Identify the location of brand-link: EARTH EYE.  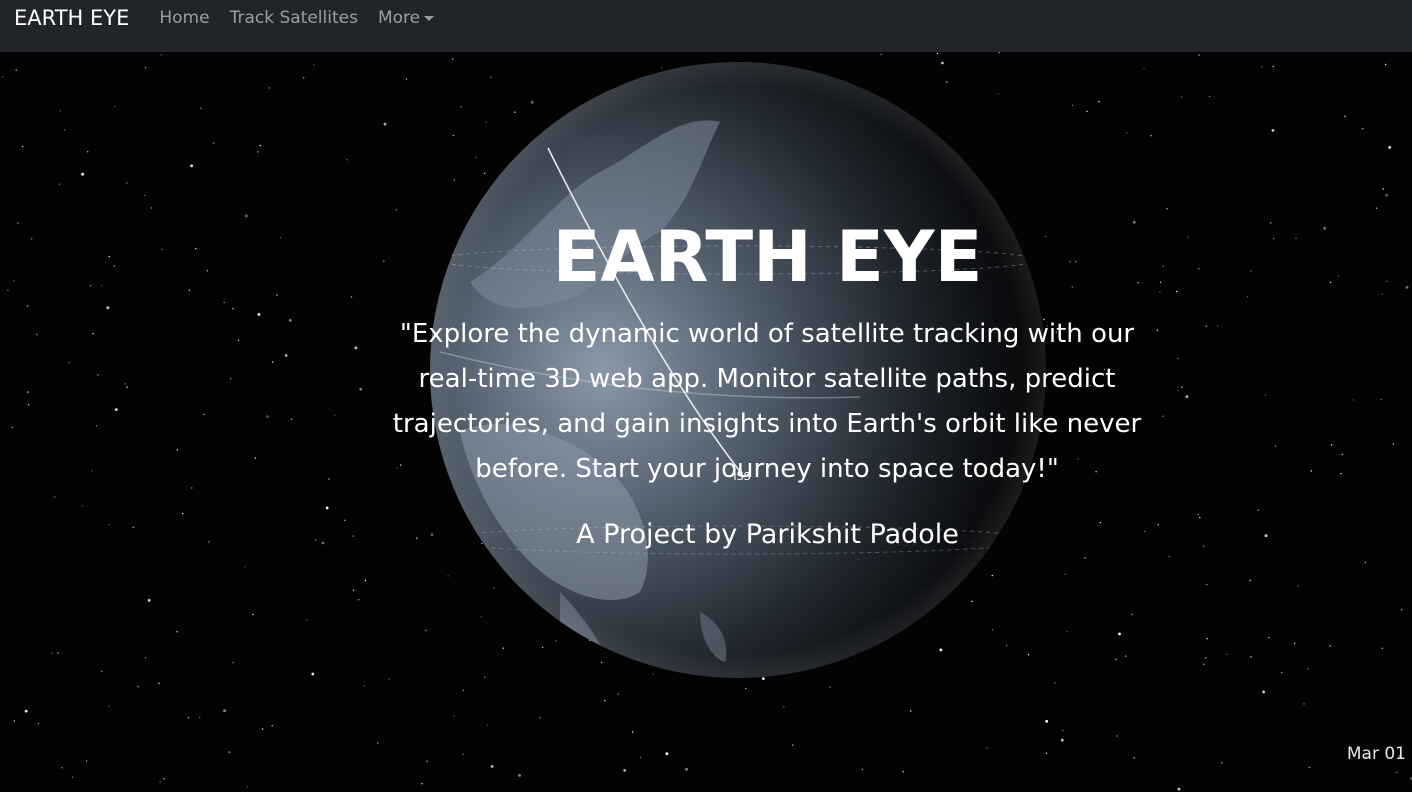
(71, 18).